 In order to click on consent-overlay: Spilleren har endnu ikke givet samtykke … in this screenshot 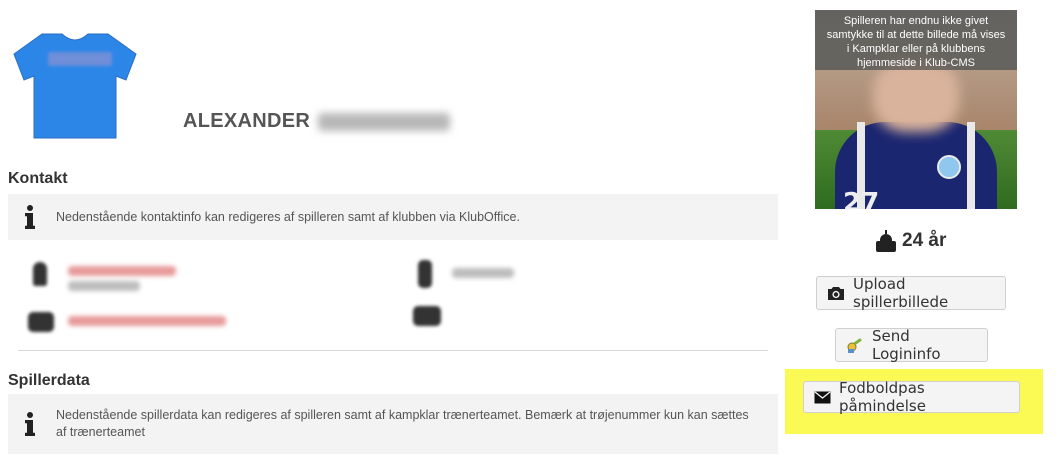, I will do `click(916, 40)`.